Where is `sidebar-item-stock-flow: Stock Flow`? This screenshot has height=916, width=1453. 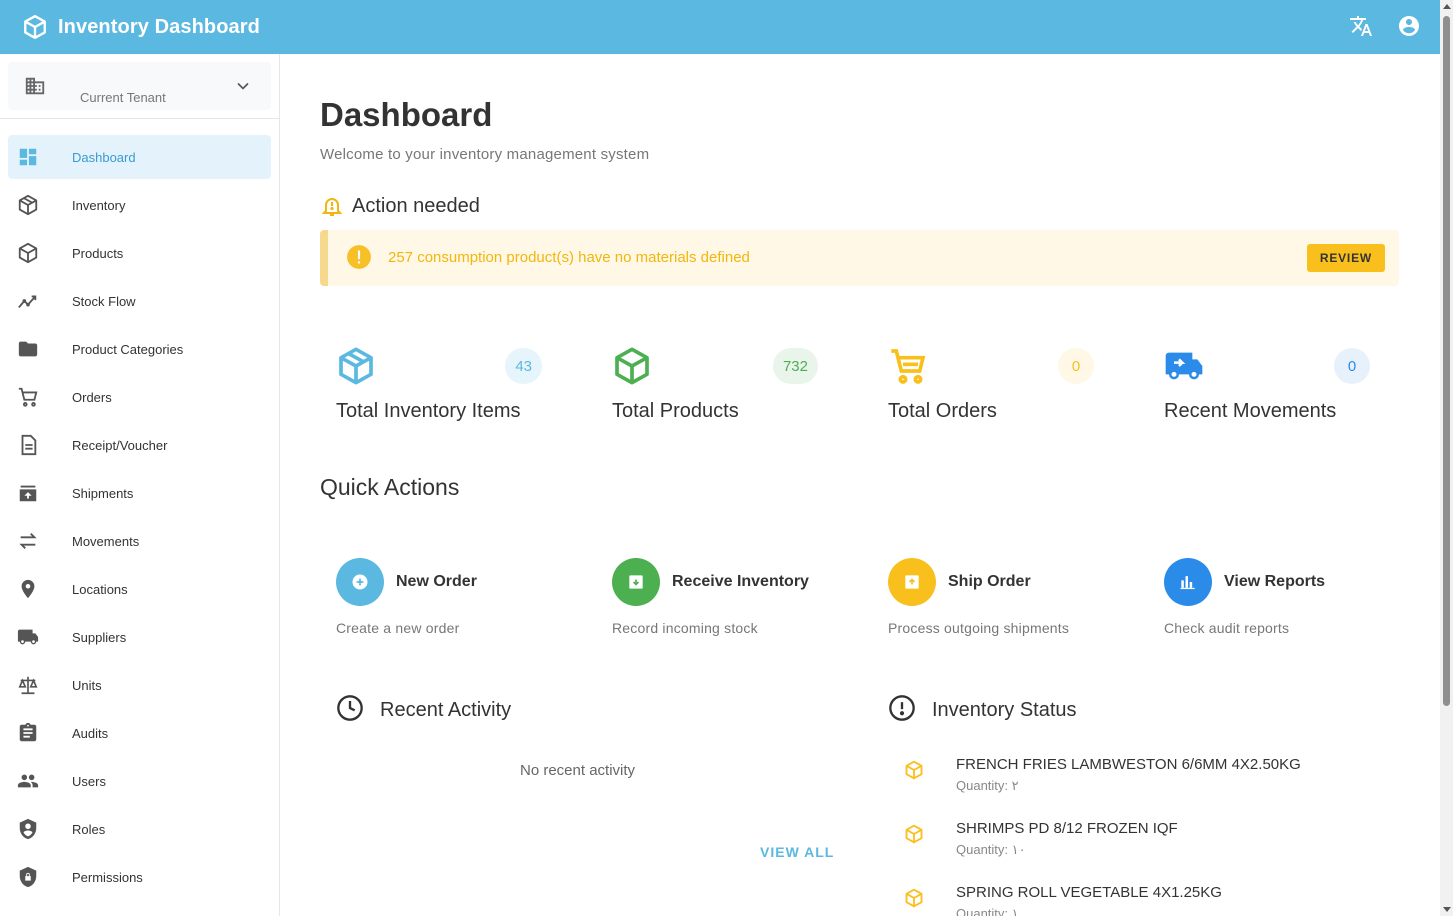
sidebar-item-stock-flow: Stock Flow is located at coordinates (139, 301).